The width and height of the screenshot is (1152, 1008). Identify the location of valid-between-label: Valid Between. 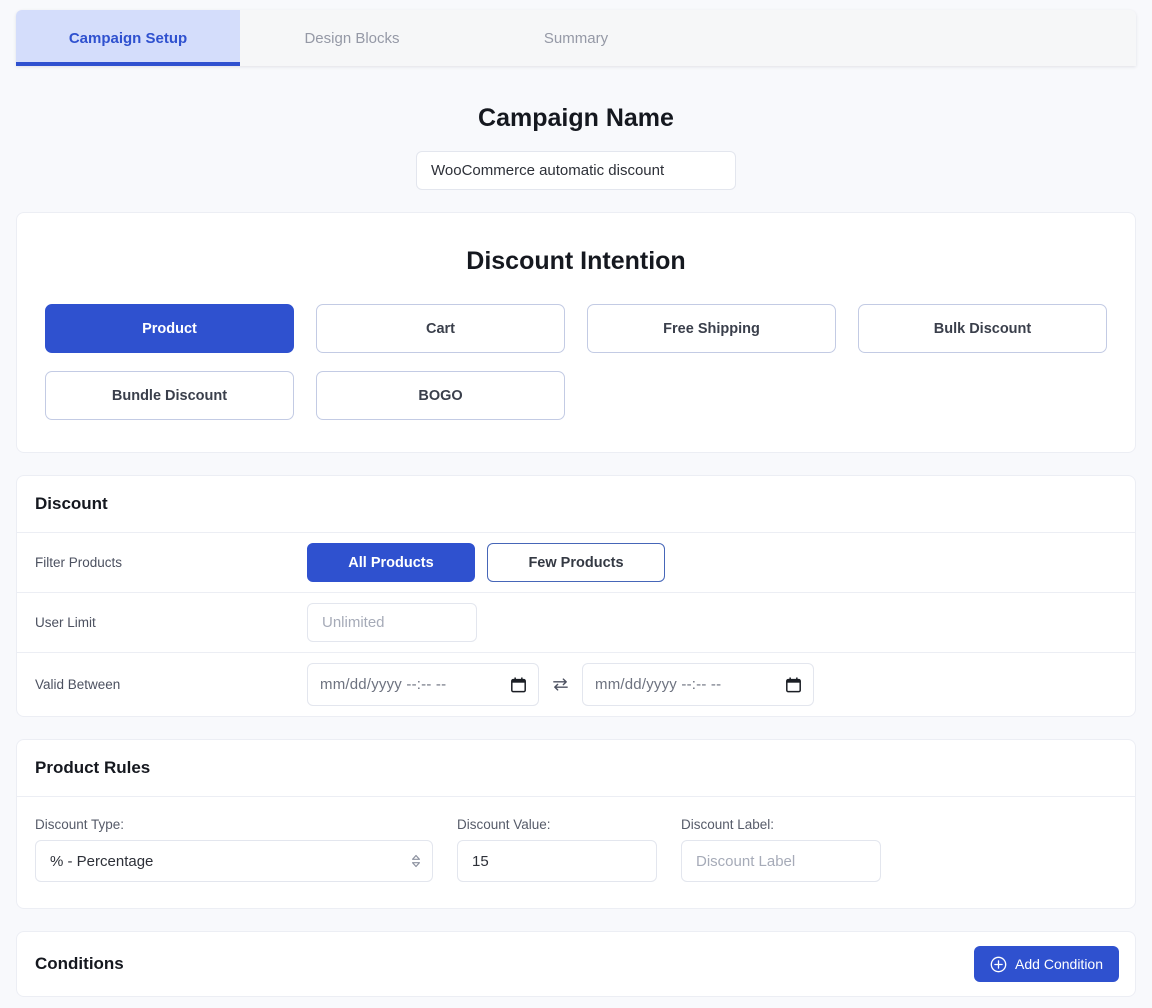
(78, 684).